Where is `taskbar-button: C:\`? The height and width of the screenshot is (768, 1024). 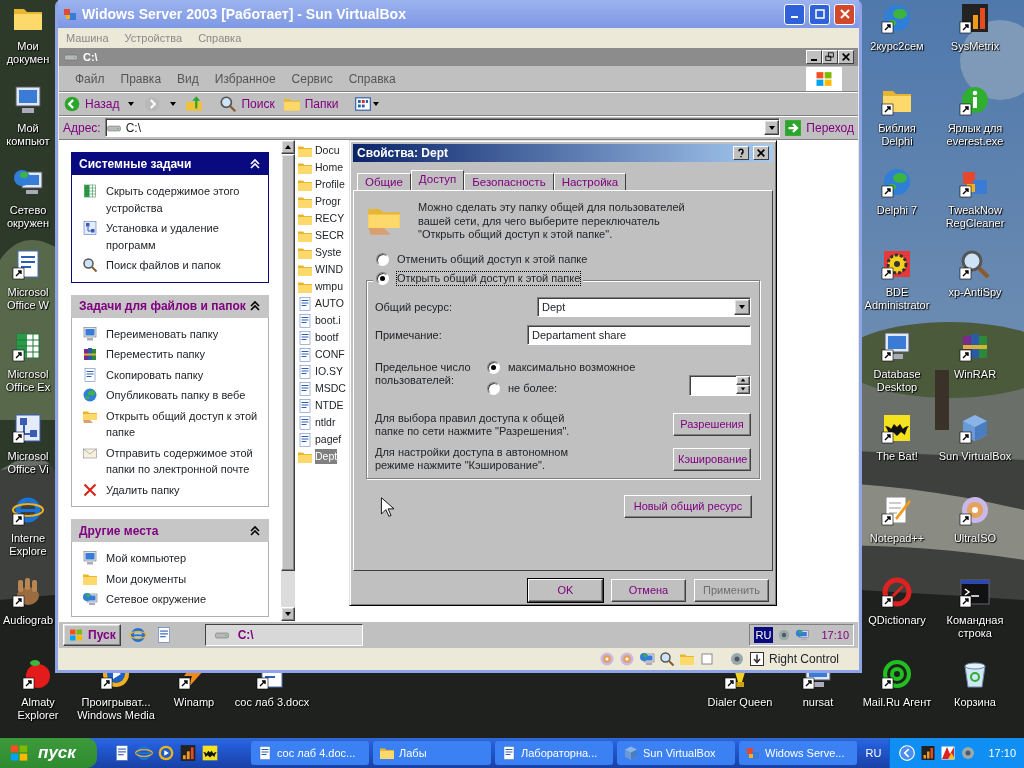 taskbar-button: C:\ is located at coordinates (283, 635).